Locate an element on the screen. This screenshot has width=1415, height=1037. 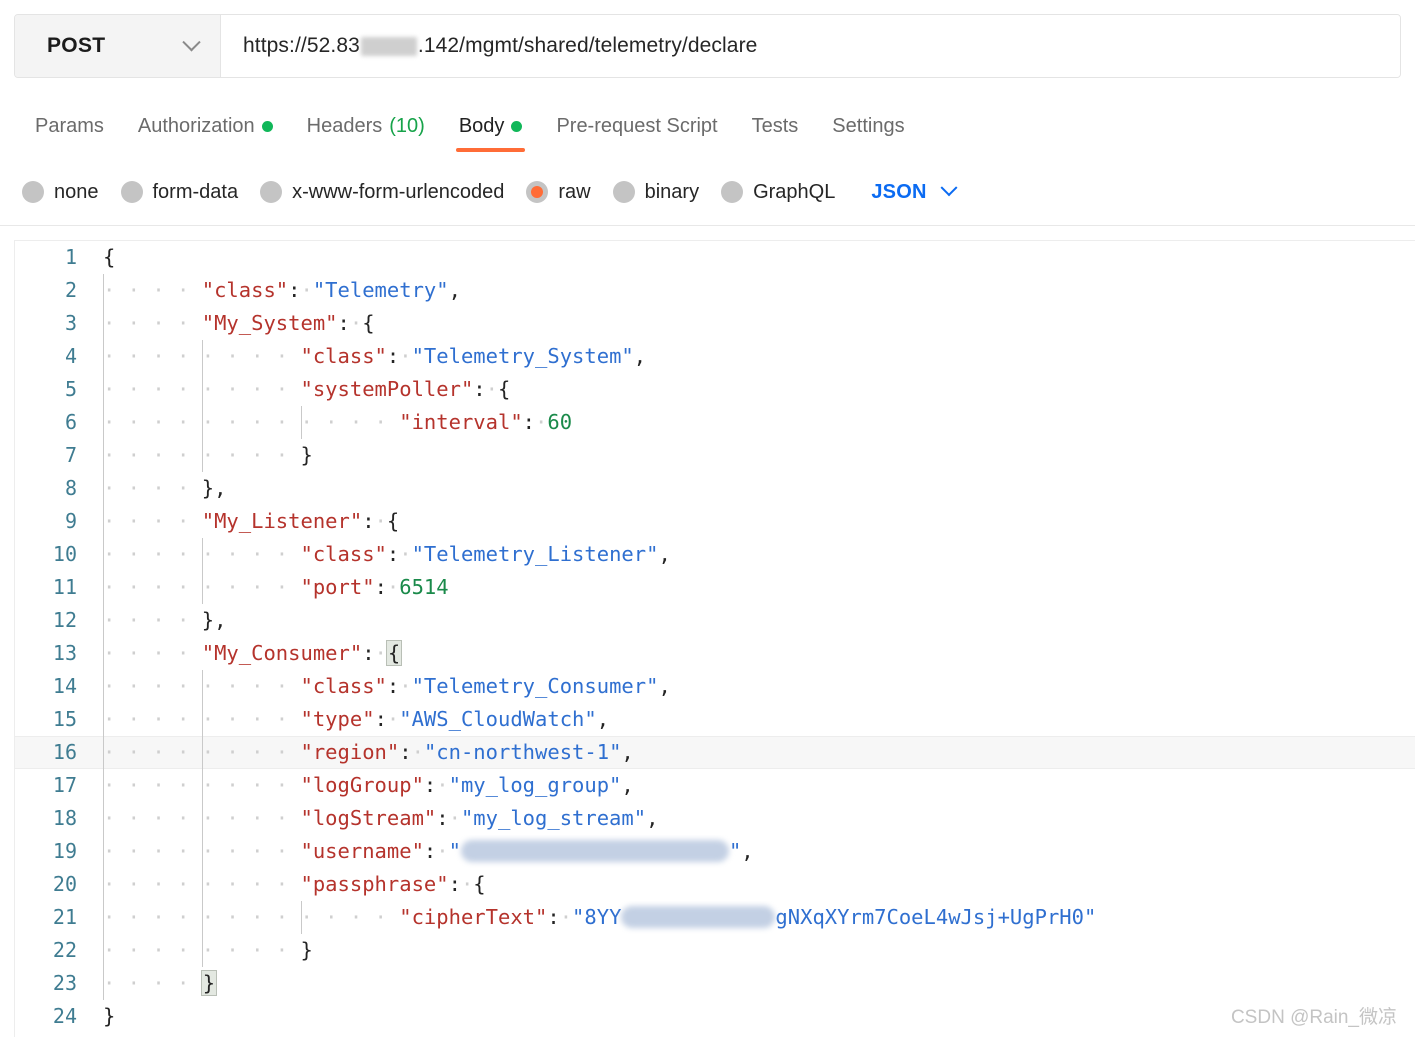
code-line: 24} is located at coordinates (715, 1016).